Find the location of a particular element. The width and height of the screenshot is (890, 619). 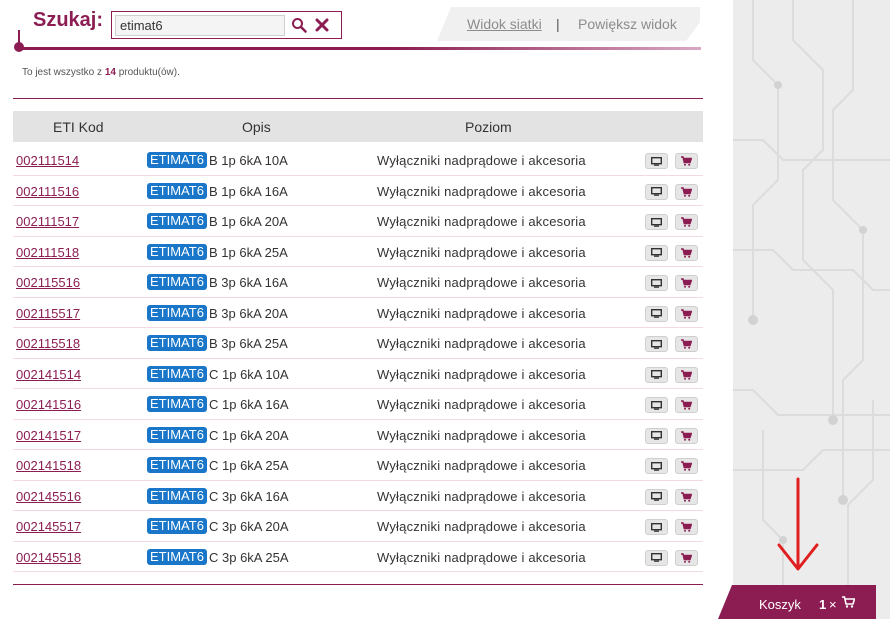

search-button is located at coordinates (299, 25).